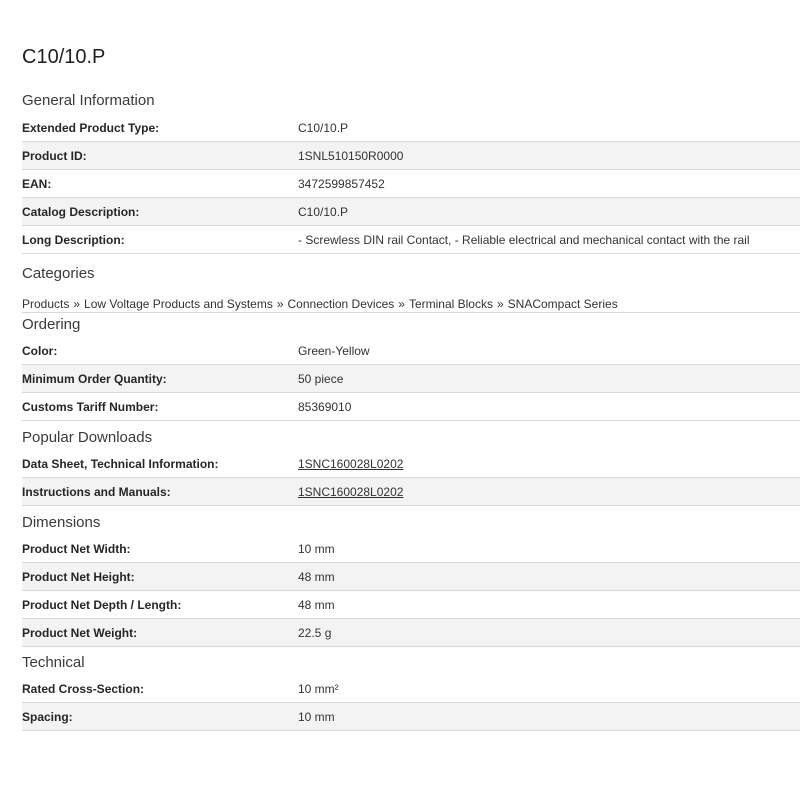 This screenshot has height=800, width=800. I want to click on row-label: Customs Tariff Number:, so click(90, 407).